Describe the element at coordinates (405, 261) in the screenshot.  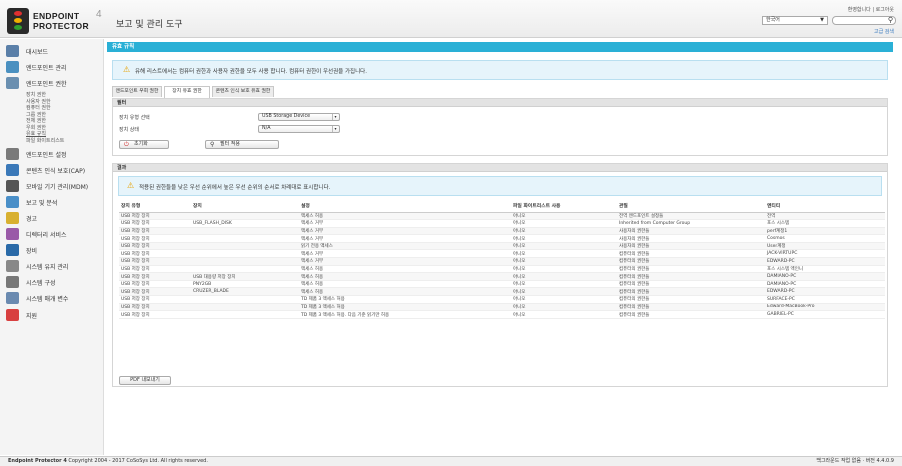
I see `table-cell: 액세스 거부` at that location.